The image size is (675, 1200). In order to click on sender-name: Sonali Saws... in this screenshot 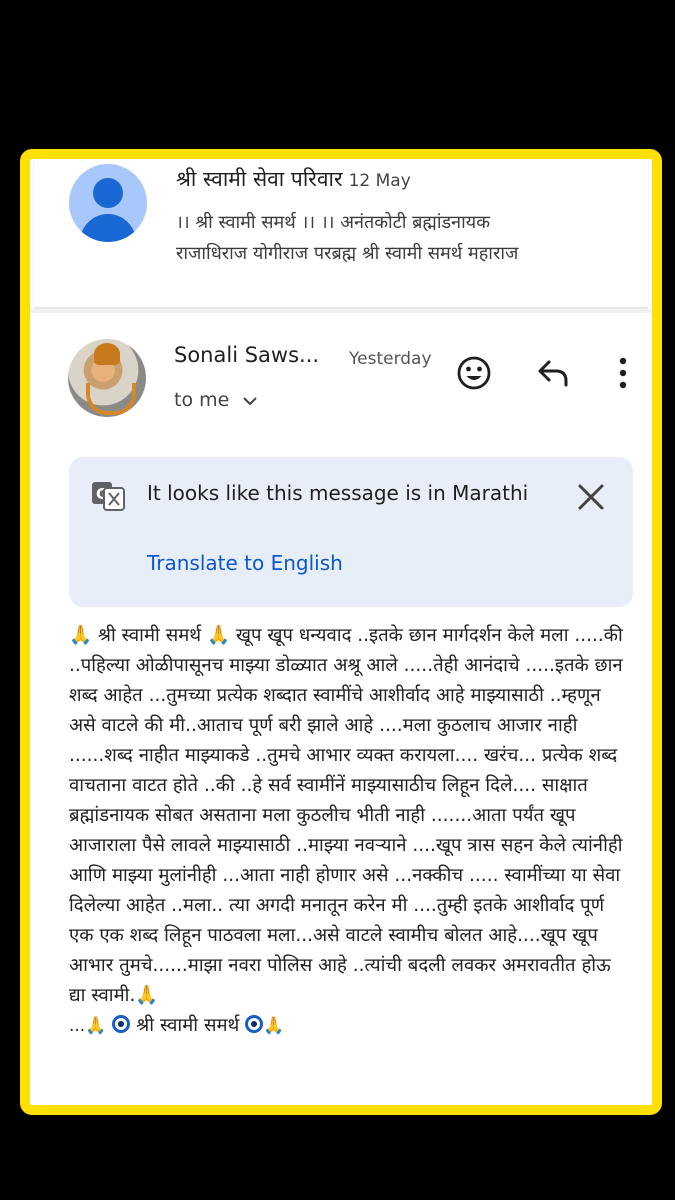, I will do `click(246, 355)`.